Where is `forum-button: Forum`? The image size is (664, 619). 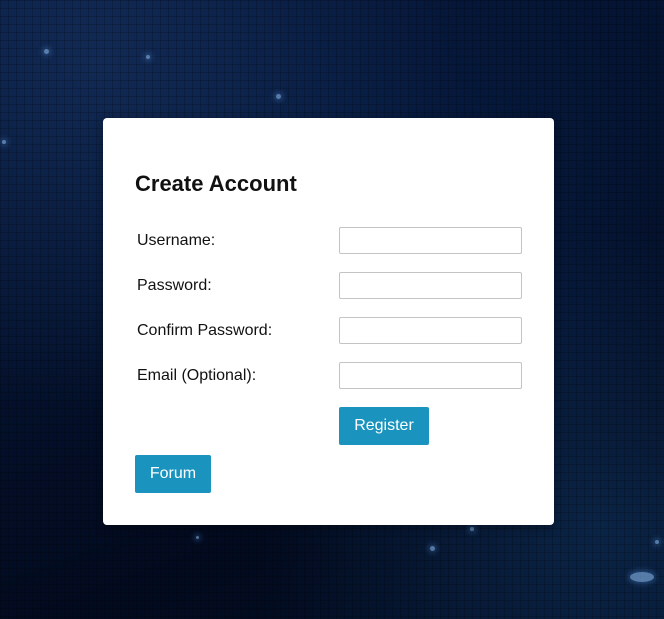
forum-button: Forum is located at coordinates (173, 474).